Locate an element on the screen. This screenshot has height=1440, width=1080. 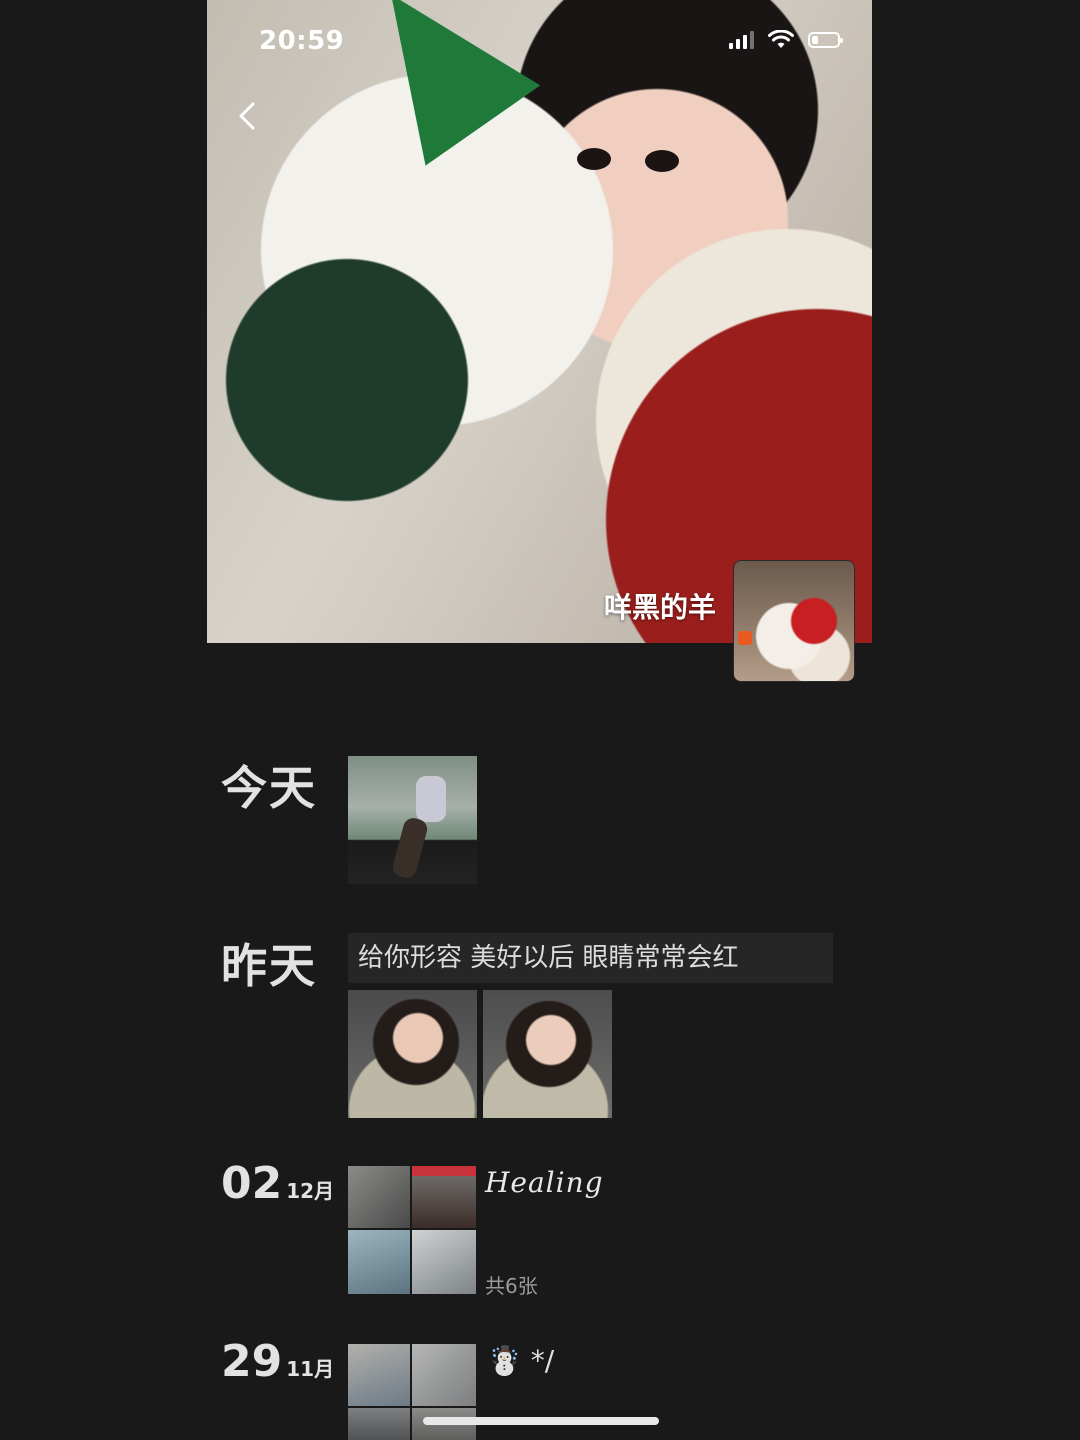
status-icons is located at coordinates (786, 40).